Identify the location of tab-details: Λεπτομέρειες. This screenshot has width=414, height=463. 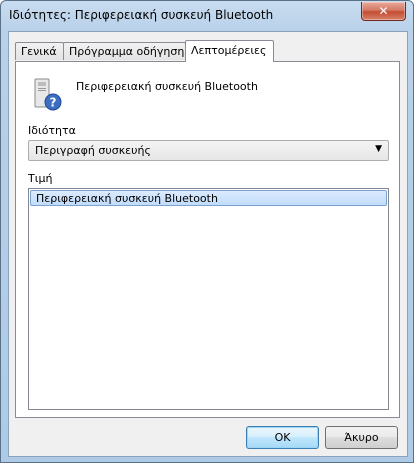
(229, 51).